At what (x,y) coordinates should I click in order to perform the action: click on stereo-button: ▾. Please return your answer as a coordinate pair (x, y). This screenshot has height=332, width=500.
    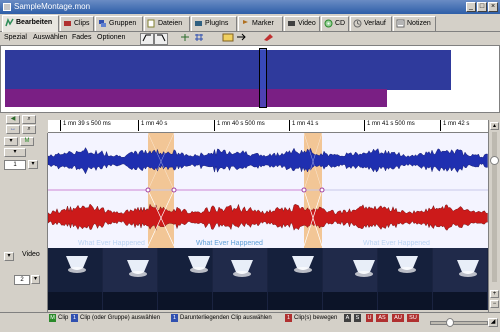
    Looking at the image, I should click on (15, 152).